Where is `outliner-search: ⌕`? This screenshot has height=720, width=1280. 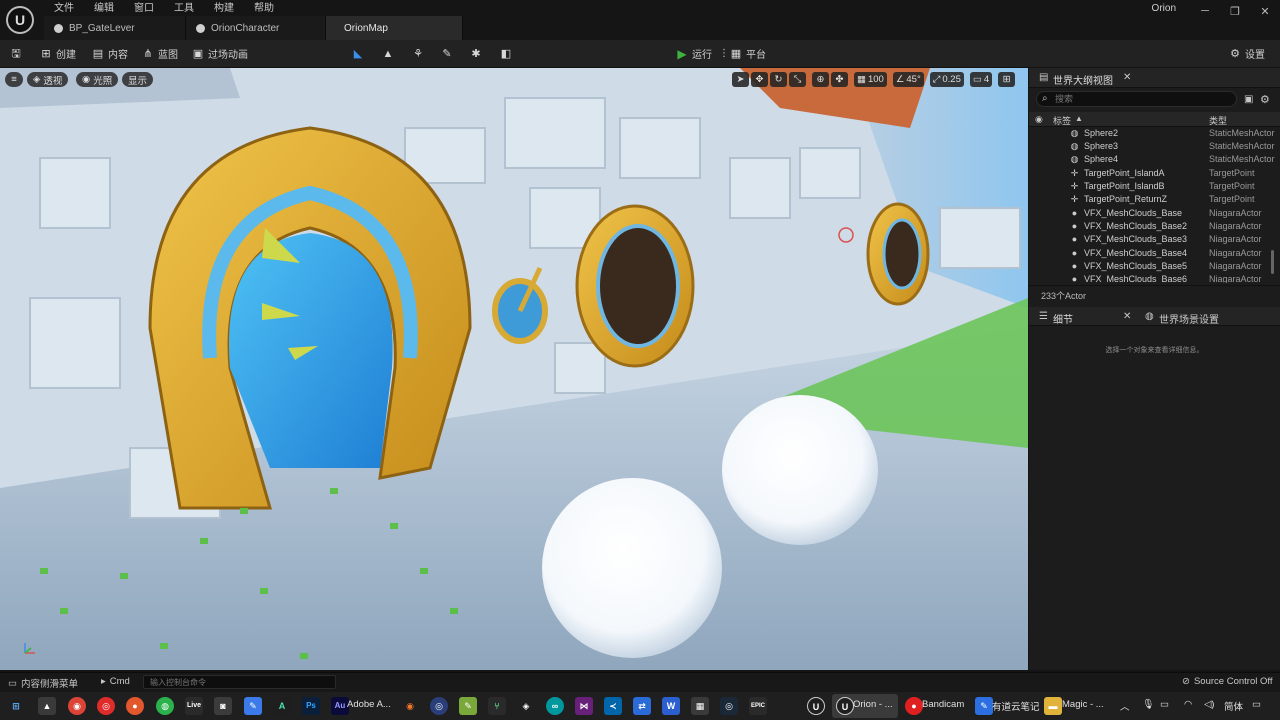 outliner-search: ⌕ is located at coordinates (1136, 99).